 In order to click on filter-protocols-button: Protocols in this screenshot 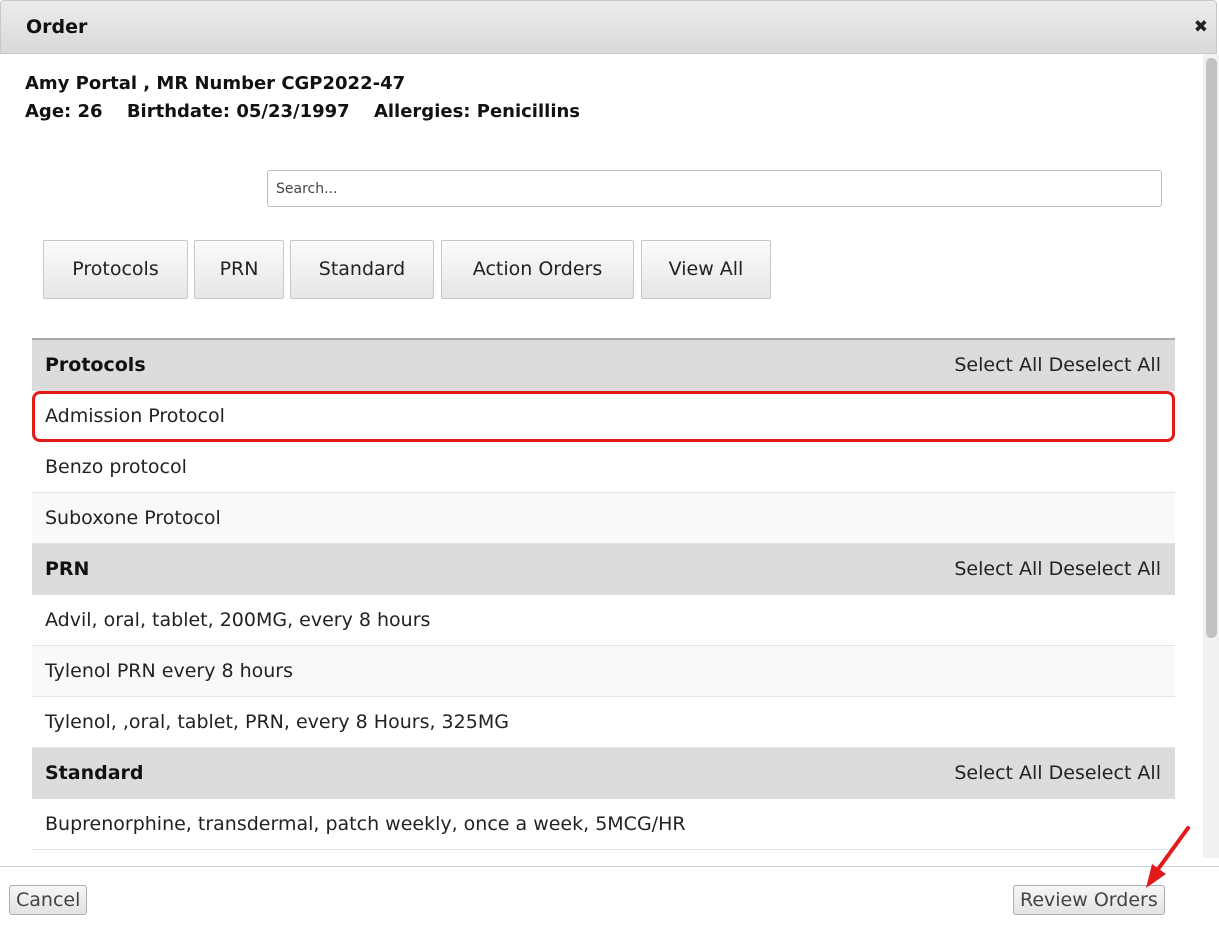, I will do `click(115, 269)`.